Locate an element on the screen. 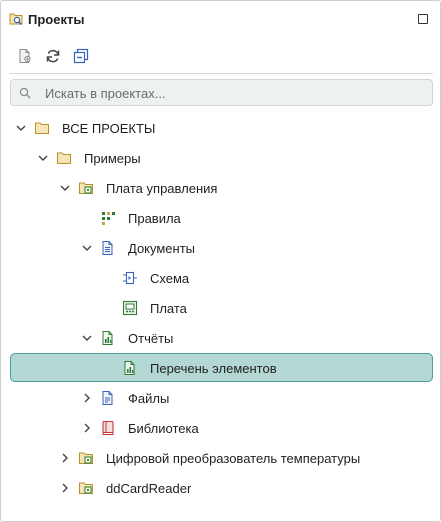 This screenshot has height=522, width=441. library-icon is located at coordinates (108, 427).